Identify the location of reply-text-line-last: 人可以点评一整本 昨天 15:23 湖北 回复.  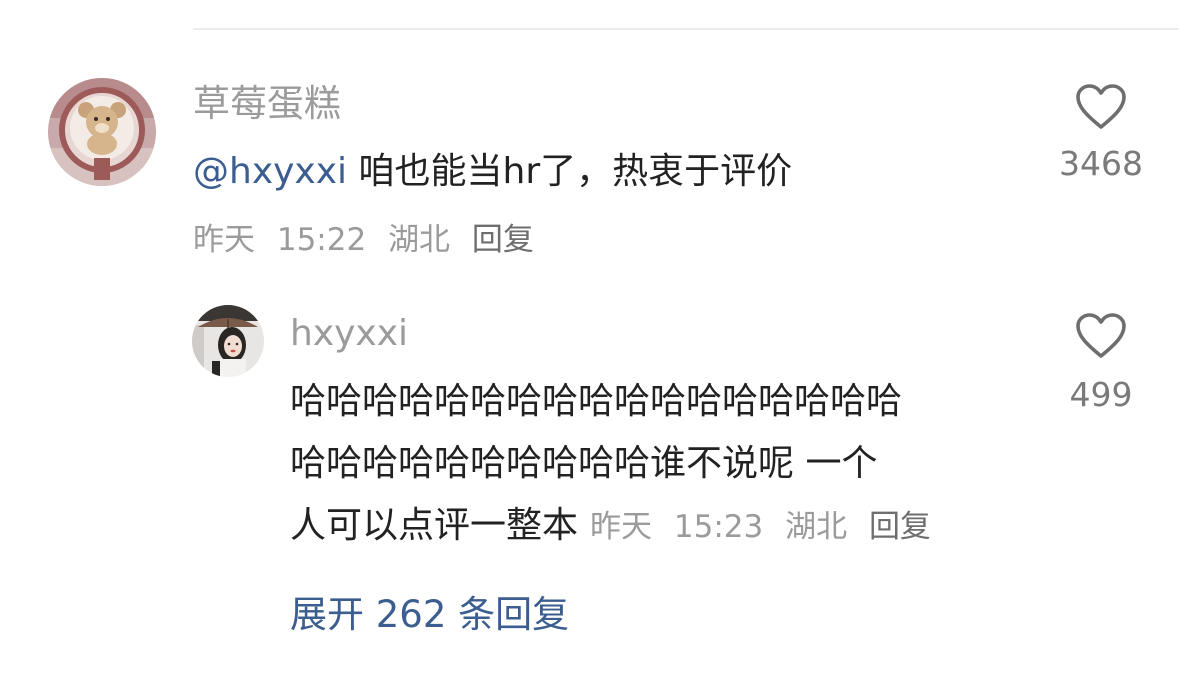
(660, 526).